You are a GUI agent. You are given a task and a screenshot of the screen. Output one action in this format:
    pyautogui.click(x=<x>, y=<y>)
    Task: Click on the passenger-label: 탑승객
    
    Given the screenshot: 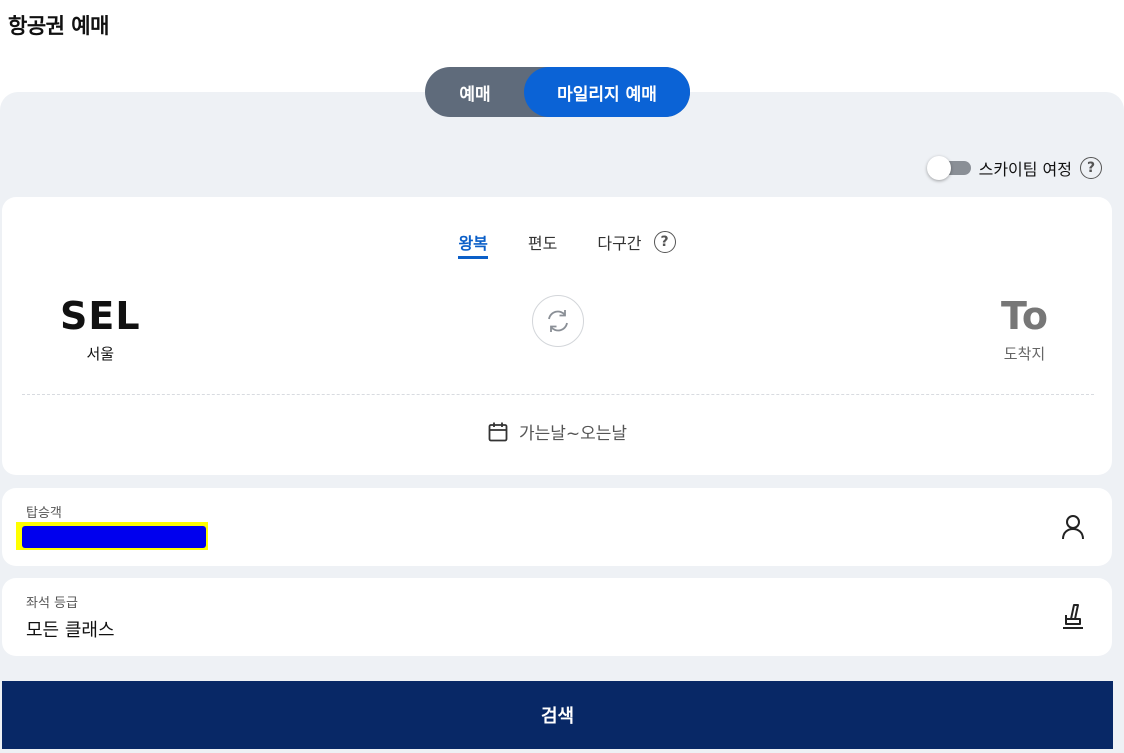 What is the action you would take?
    pyautogui.click(x=44, y=513)
    